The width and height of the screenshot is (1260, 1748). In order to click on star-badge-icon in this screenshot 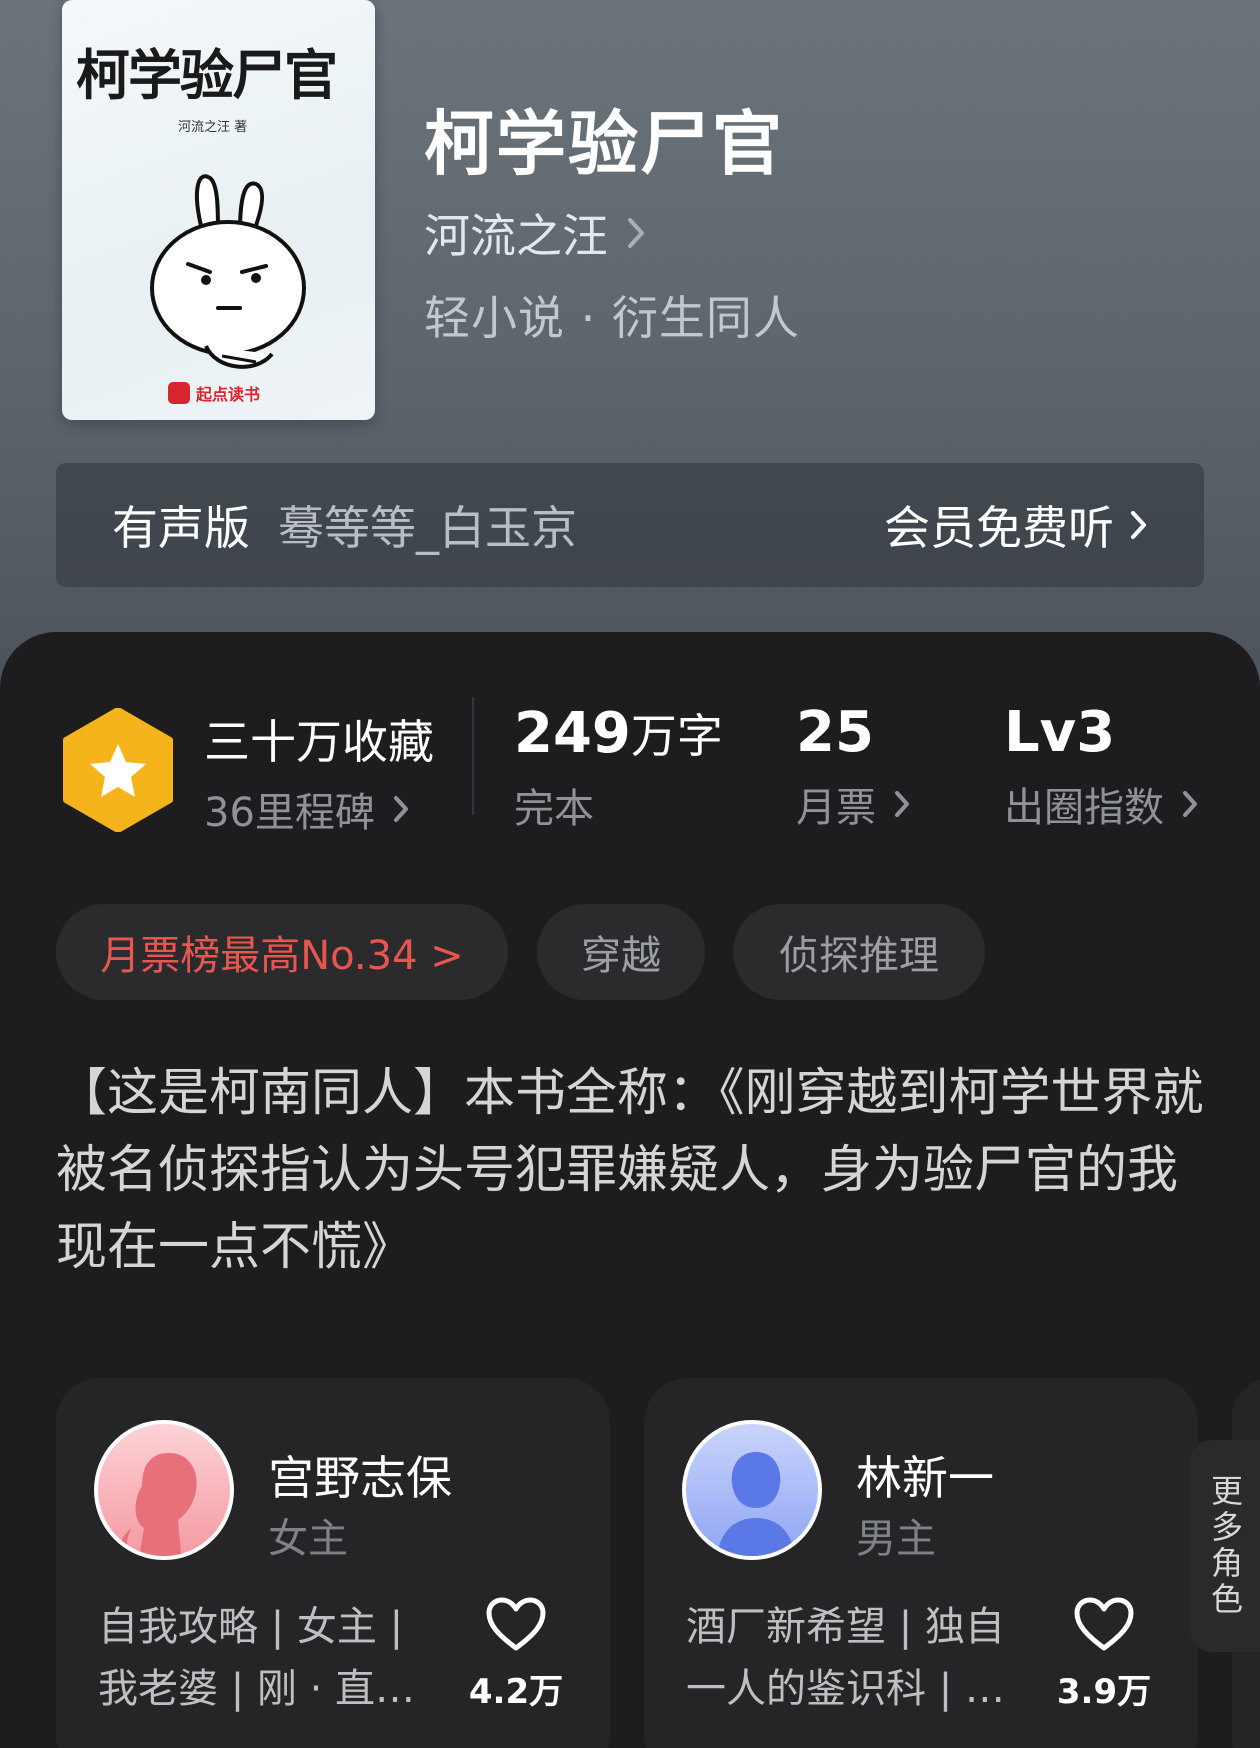, I will do `click(118, 770)`.